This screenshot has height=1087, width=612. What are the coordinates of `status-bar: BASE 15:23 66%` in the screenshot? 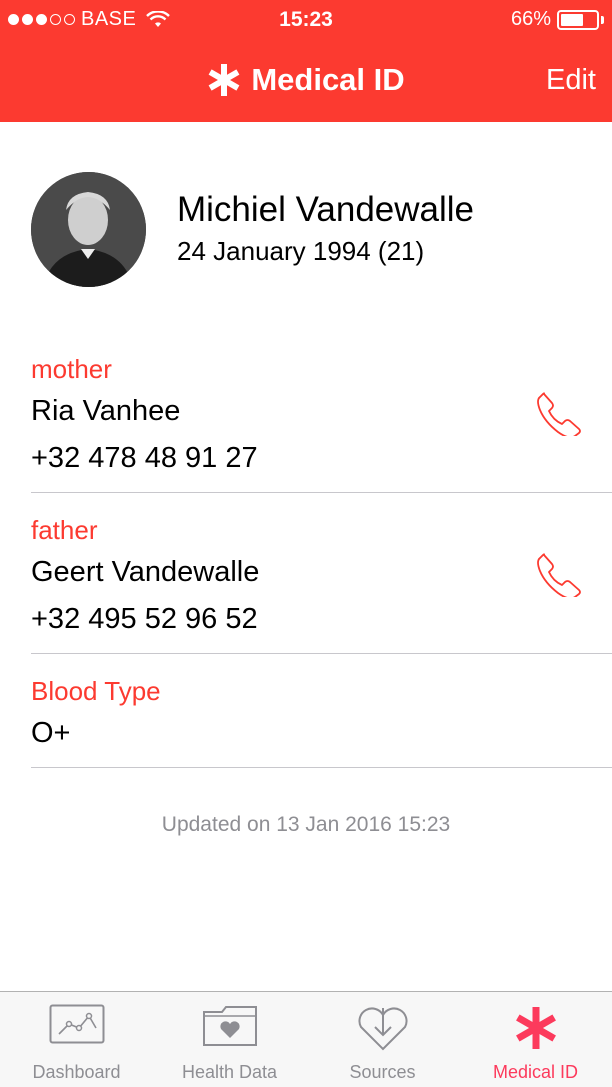 It's located at (306, 20).